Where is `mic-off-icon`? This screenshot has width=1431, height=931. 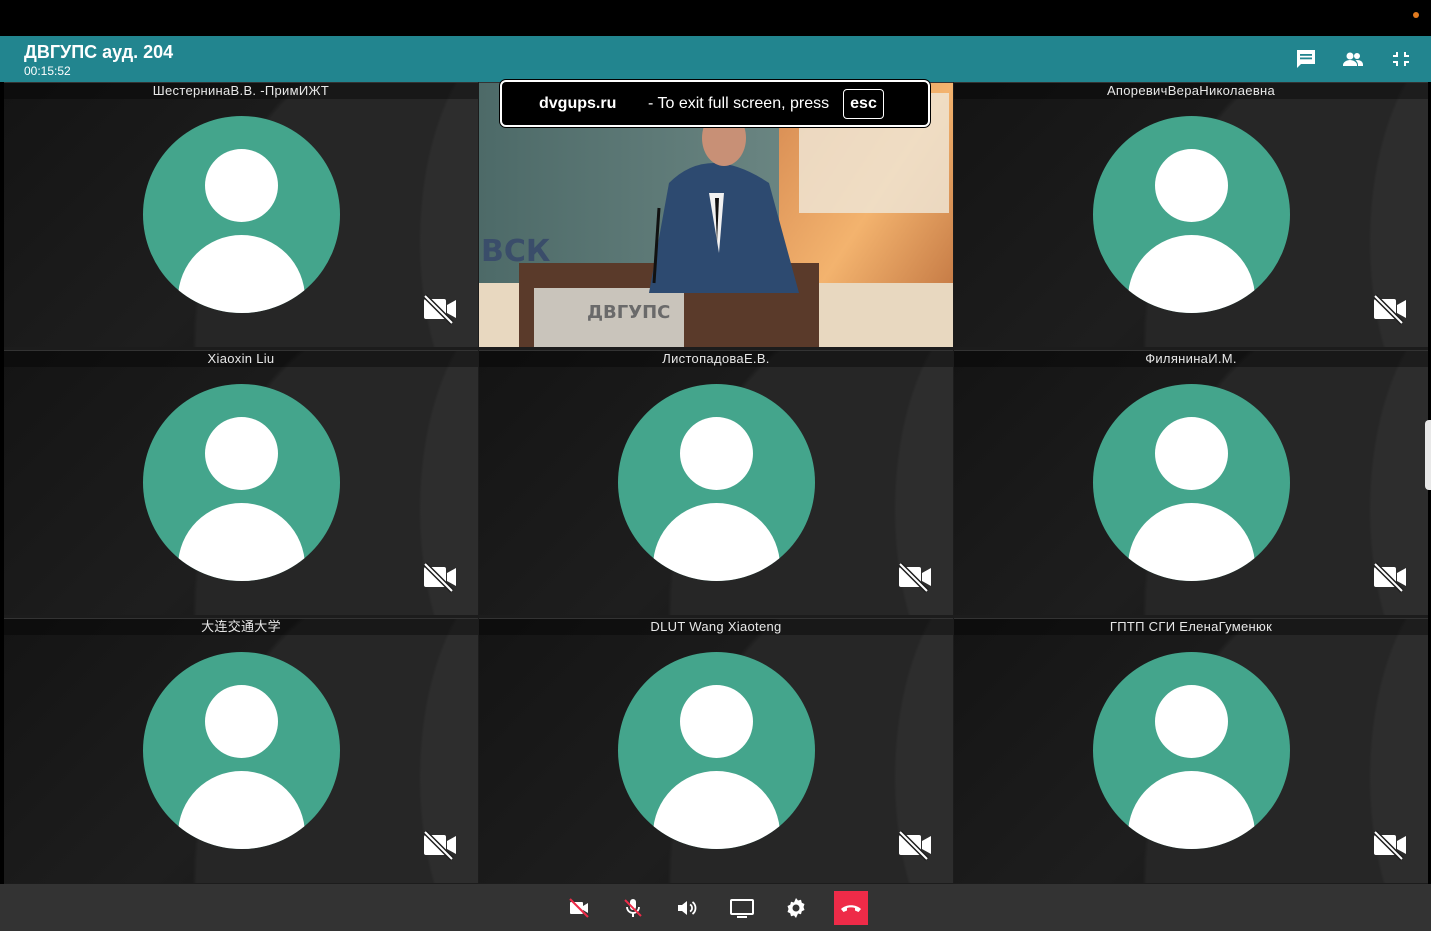 mic-off-icon is located at coordinates (633, 908).